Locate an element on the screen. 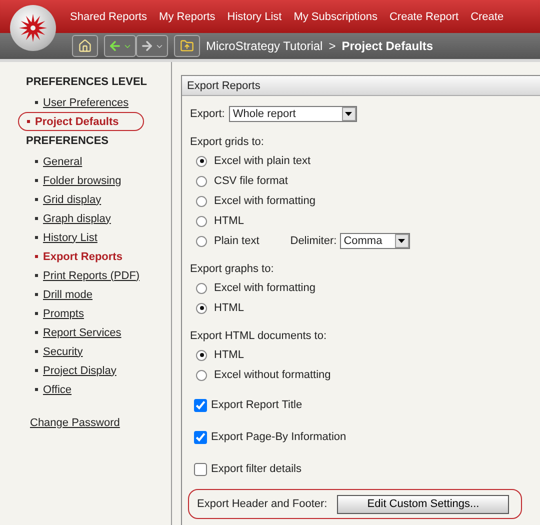  option-label: CSV file format is located at coordinates (251, 181).